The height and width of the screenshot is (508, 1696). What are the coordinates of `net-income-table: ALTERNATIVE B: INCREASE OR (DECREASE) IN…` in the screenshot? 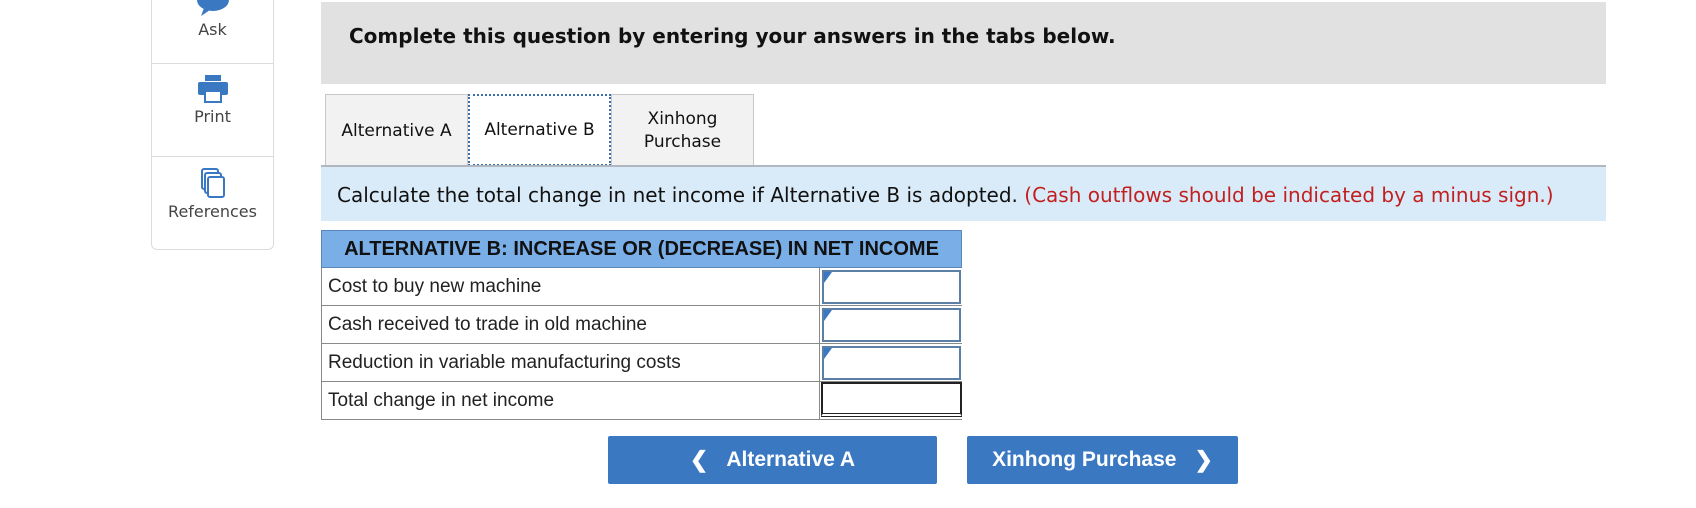 It's located at (641, 325).